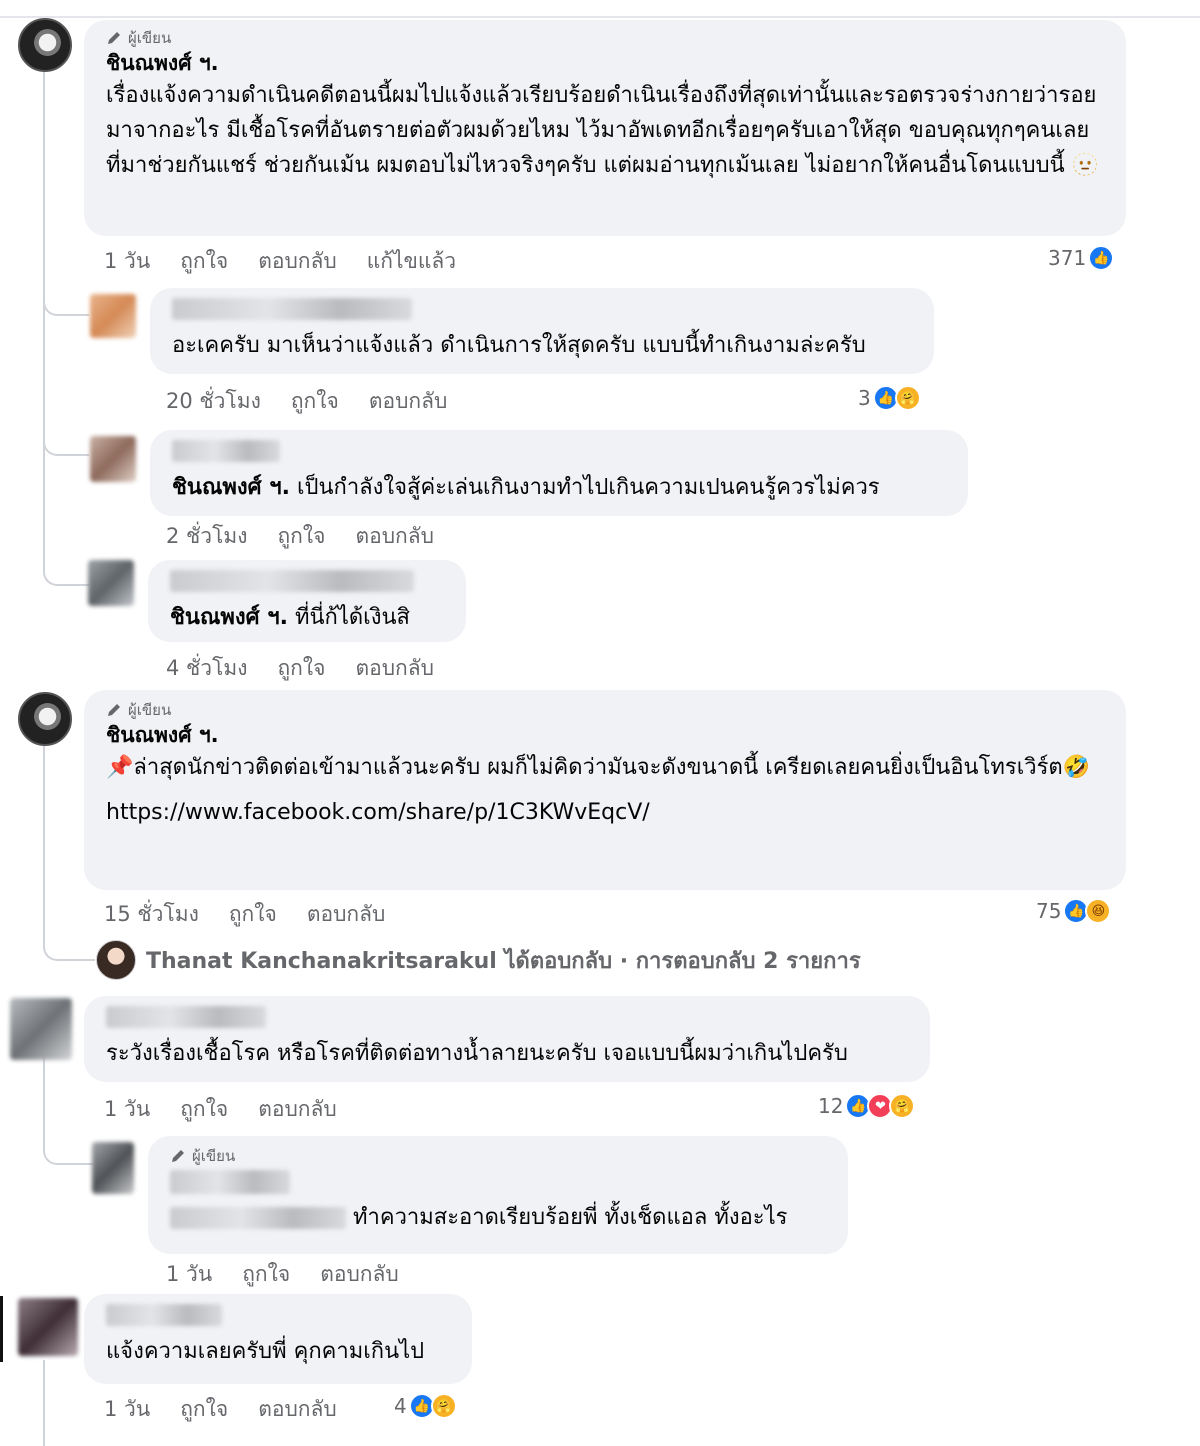  Describe the element at coordinates (1076, 767) in the screenshot. I see `emoji-icon: 🤣` at that location.